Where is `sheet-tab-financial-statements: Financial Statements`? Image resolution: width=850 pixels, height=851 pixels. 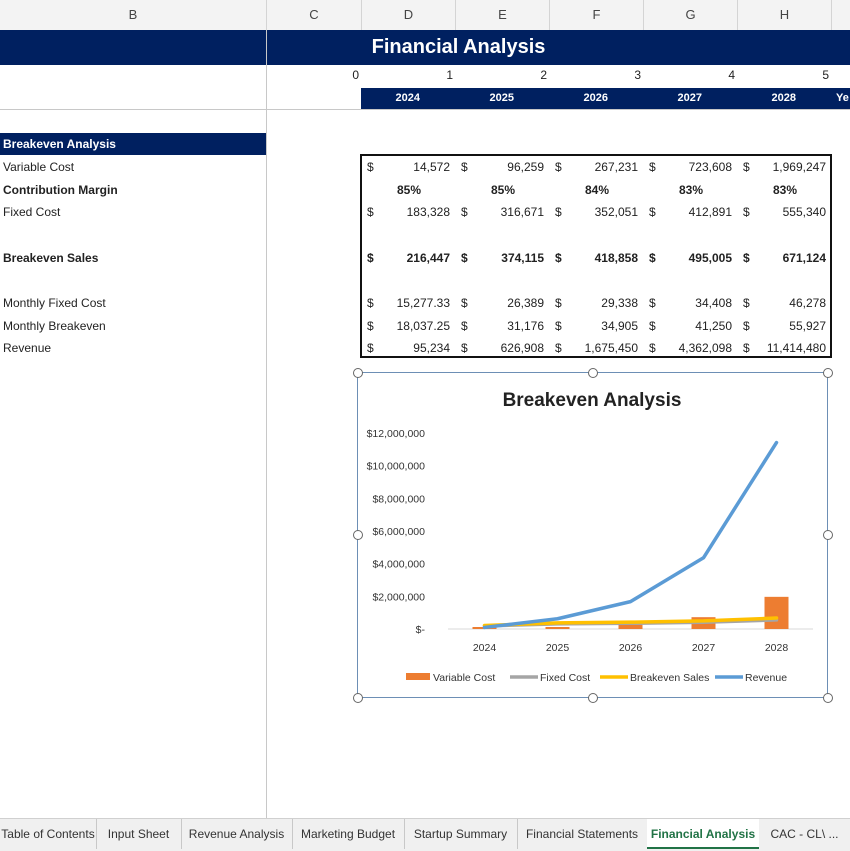
sheet-tab-financial-statements: Financial Statements is located at coordinates (582, 834).